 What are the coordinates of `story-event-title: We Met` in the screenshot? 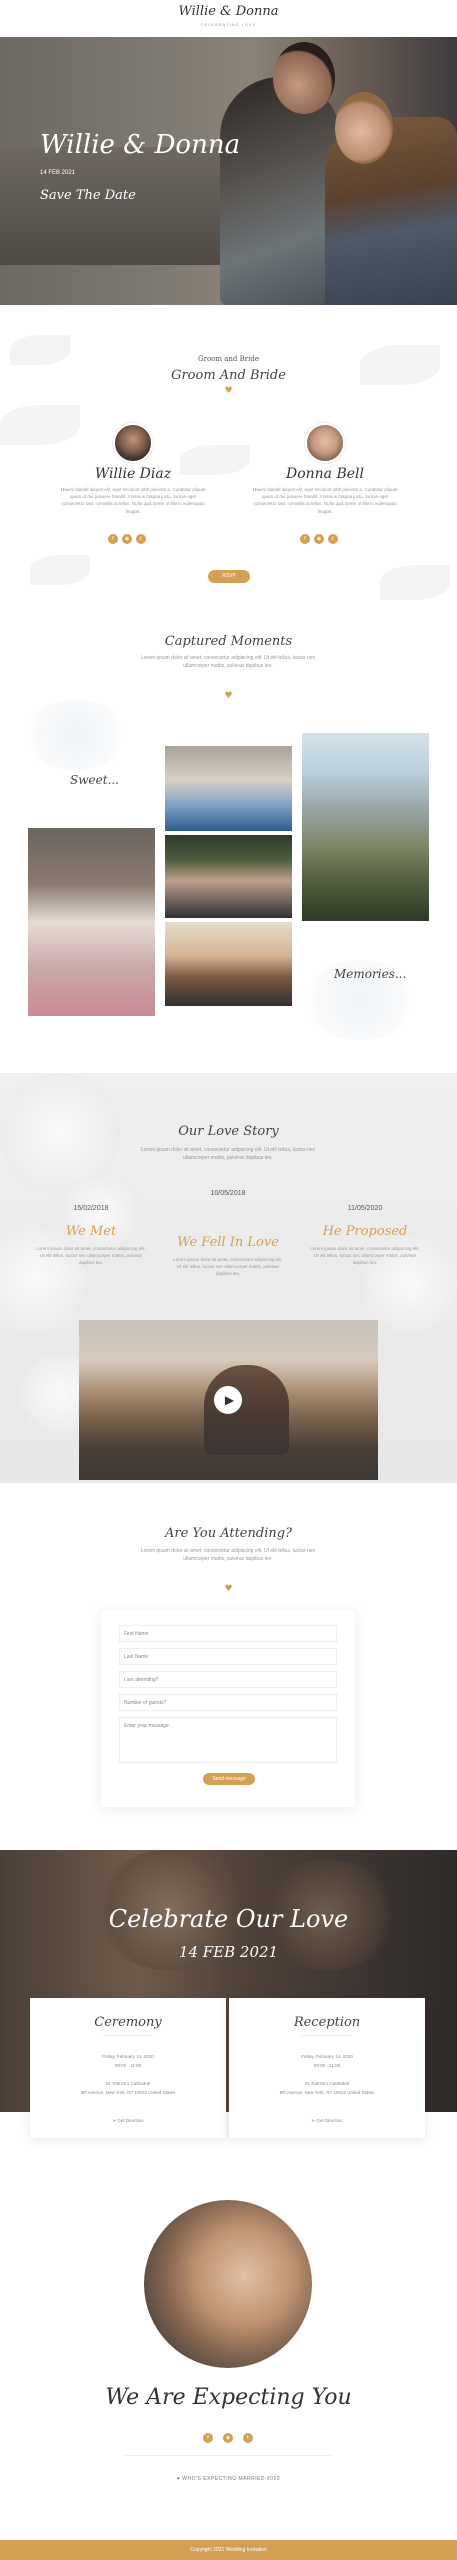 It's located at (91, 1231).